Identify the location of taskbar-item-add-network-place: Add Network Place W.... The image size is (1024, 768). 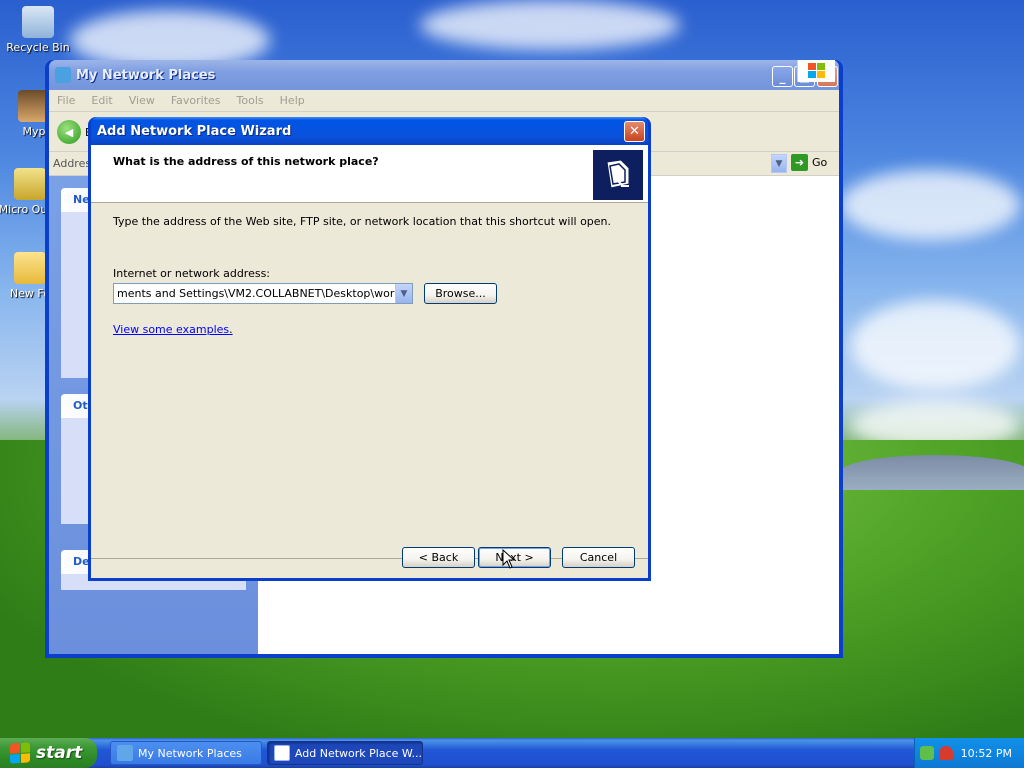
(345, 753).